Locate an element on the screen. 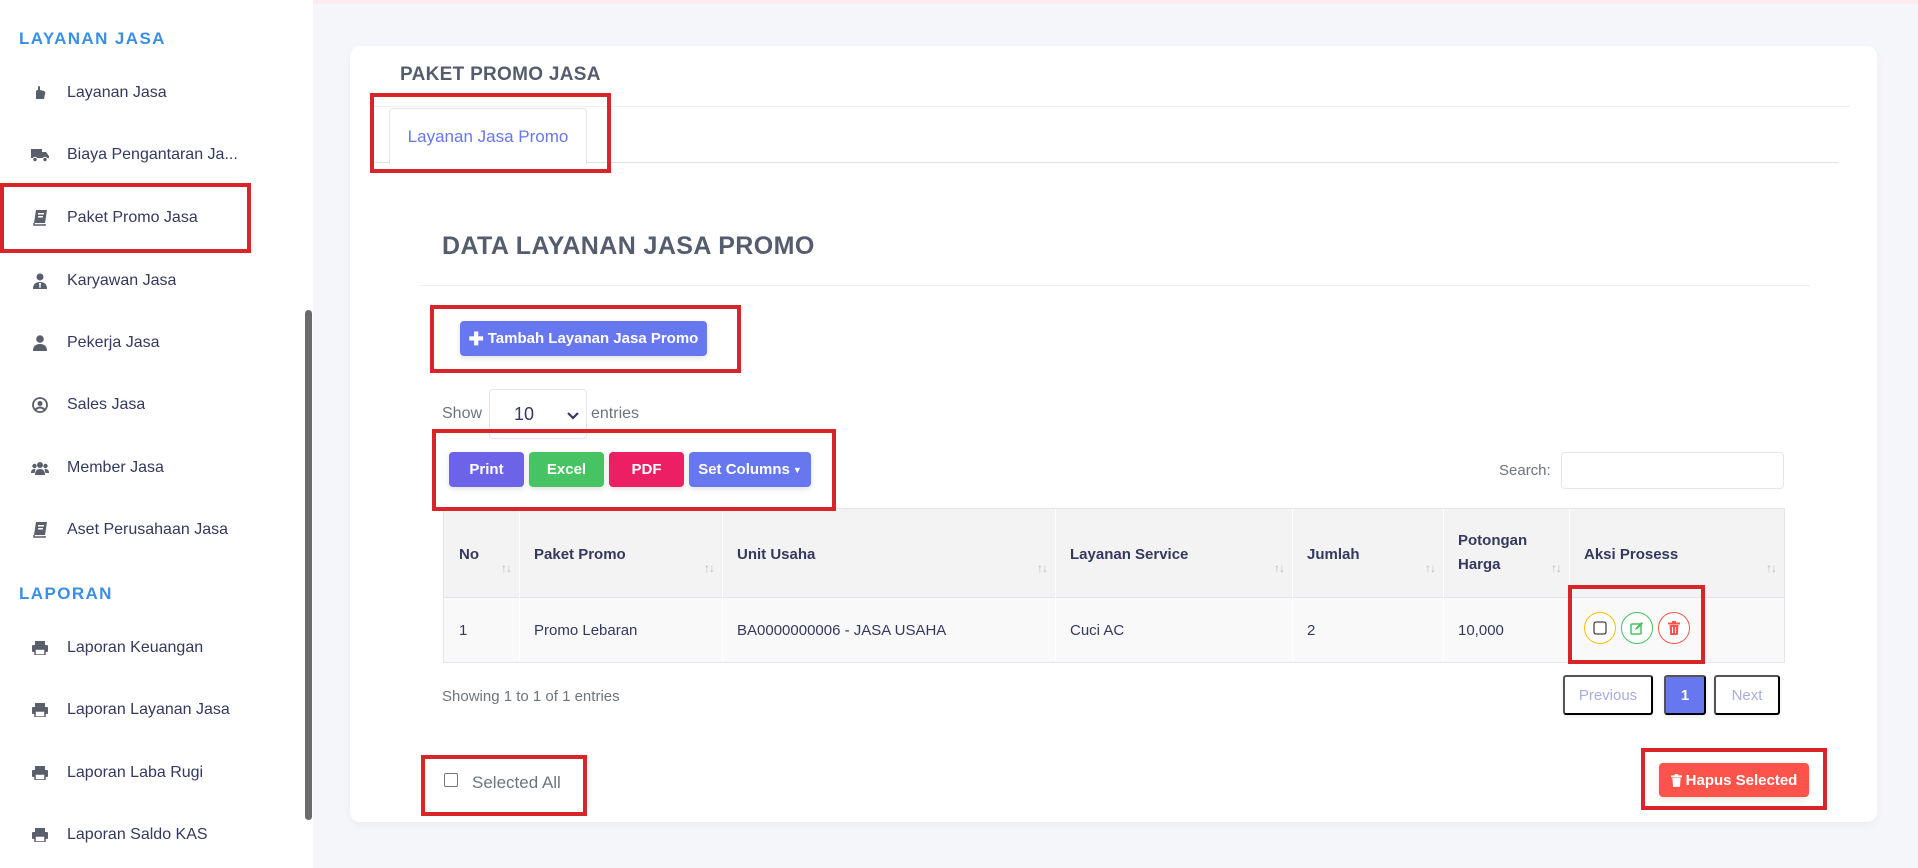  chevron-down-icon is located at coordinates (573, 416).